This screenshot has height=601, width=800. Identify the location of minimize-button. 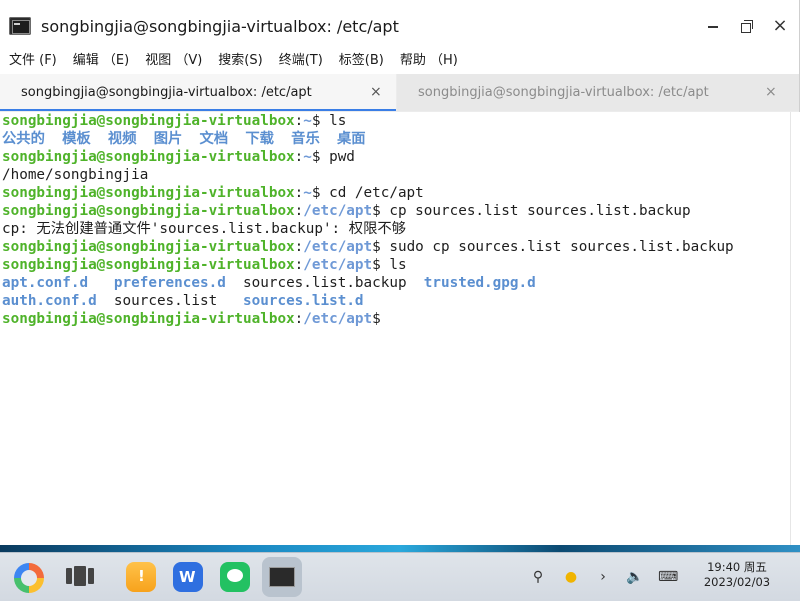
(713, 26).